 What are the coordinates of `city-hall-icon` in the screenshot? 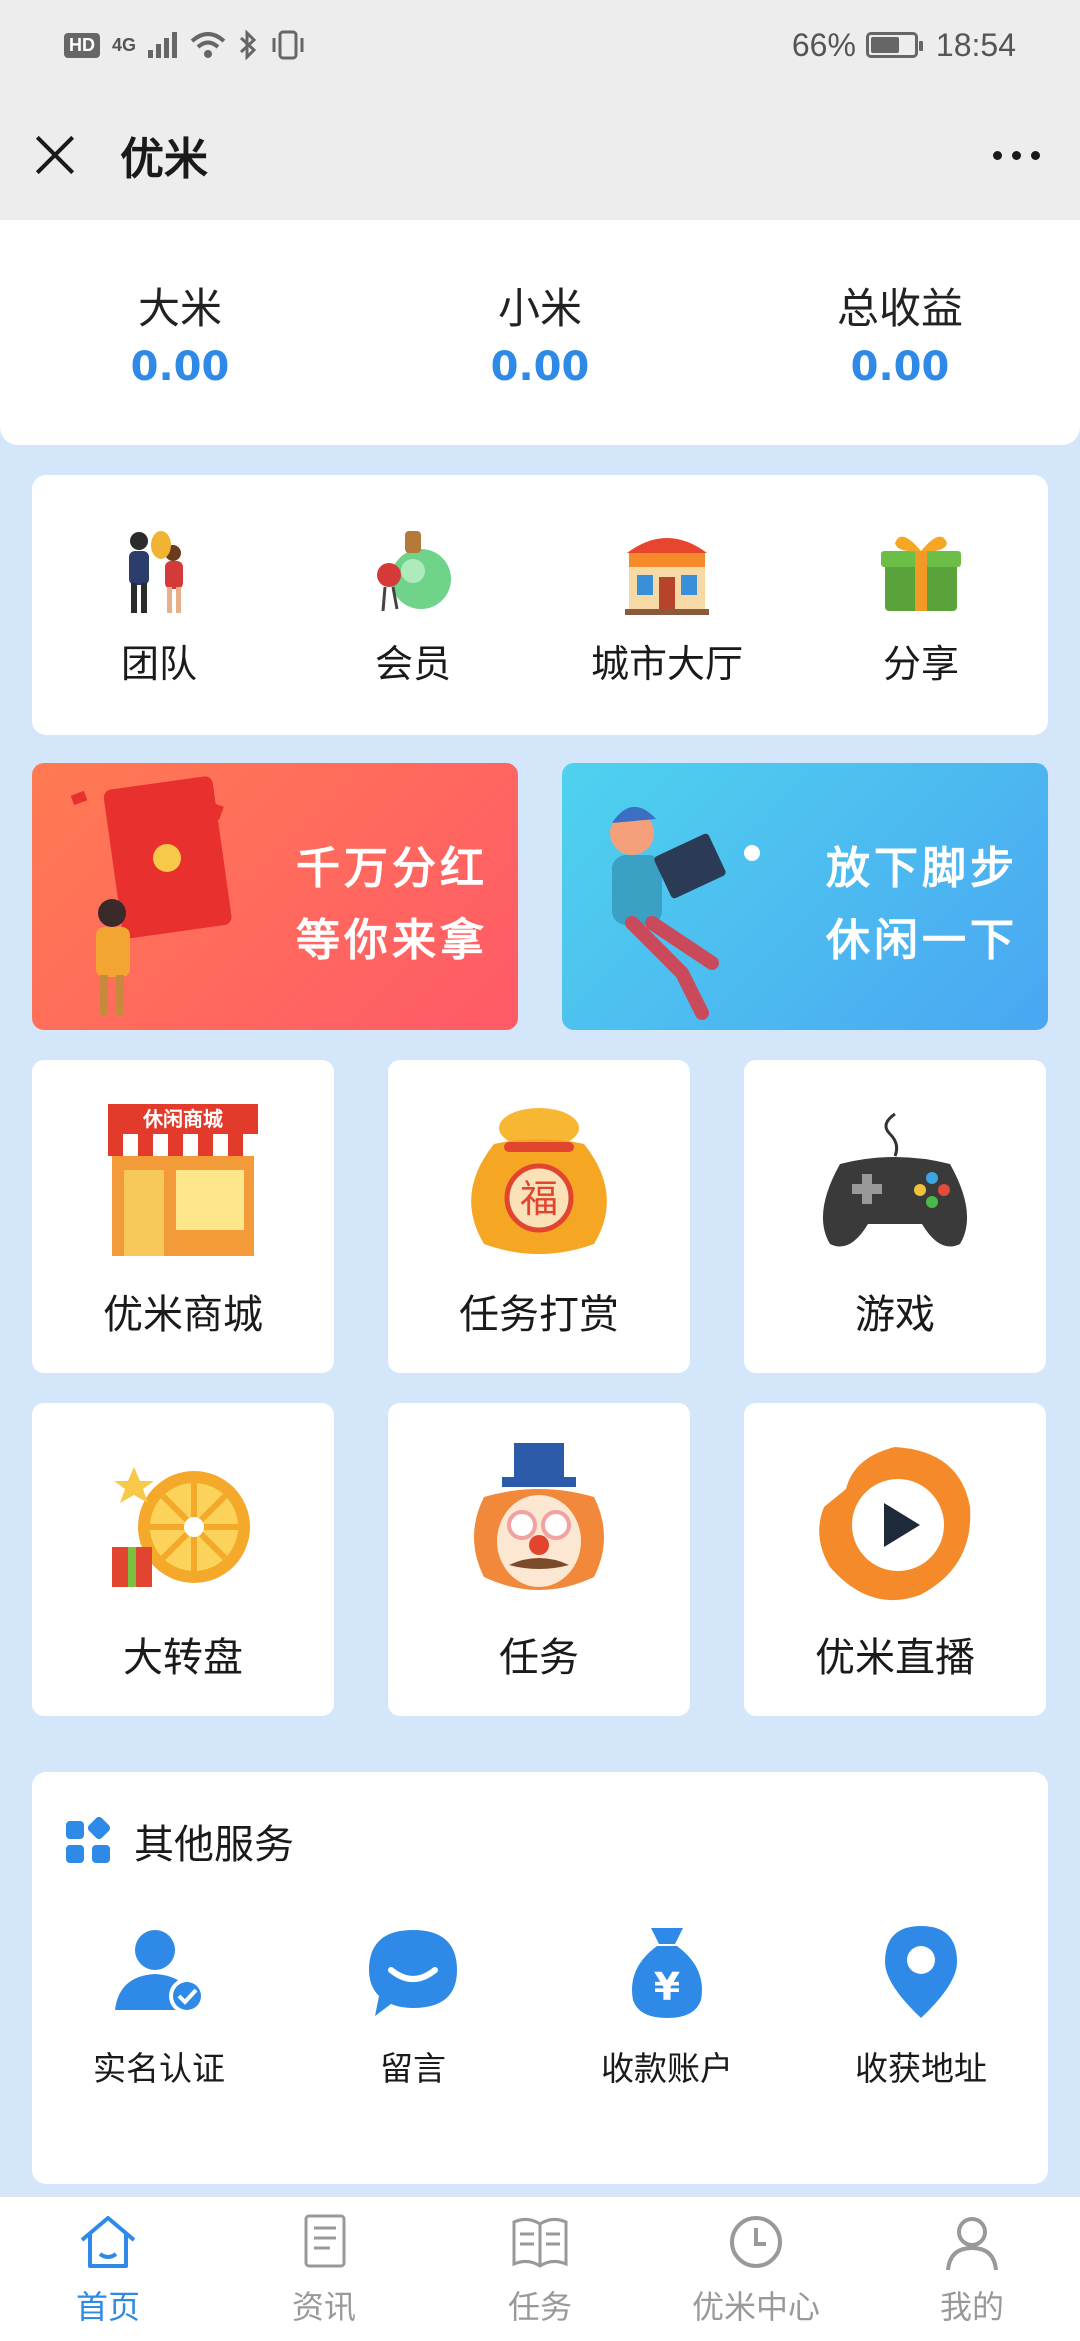 It's located at (667, 576).